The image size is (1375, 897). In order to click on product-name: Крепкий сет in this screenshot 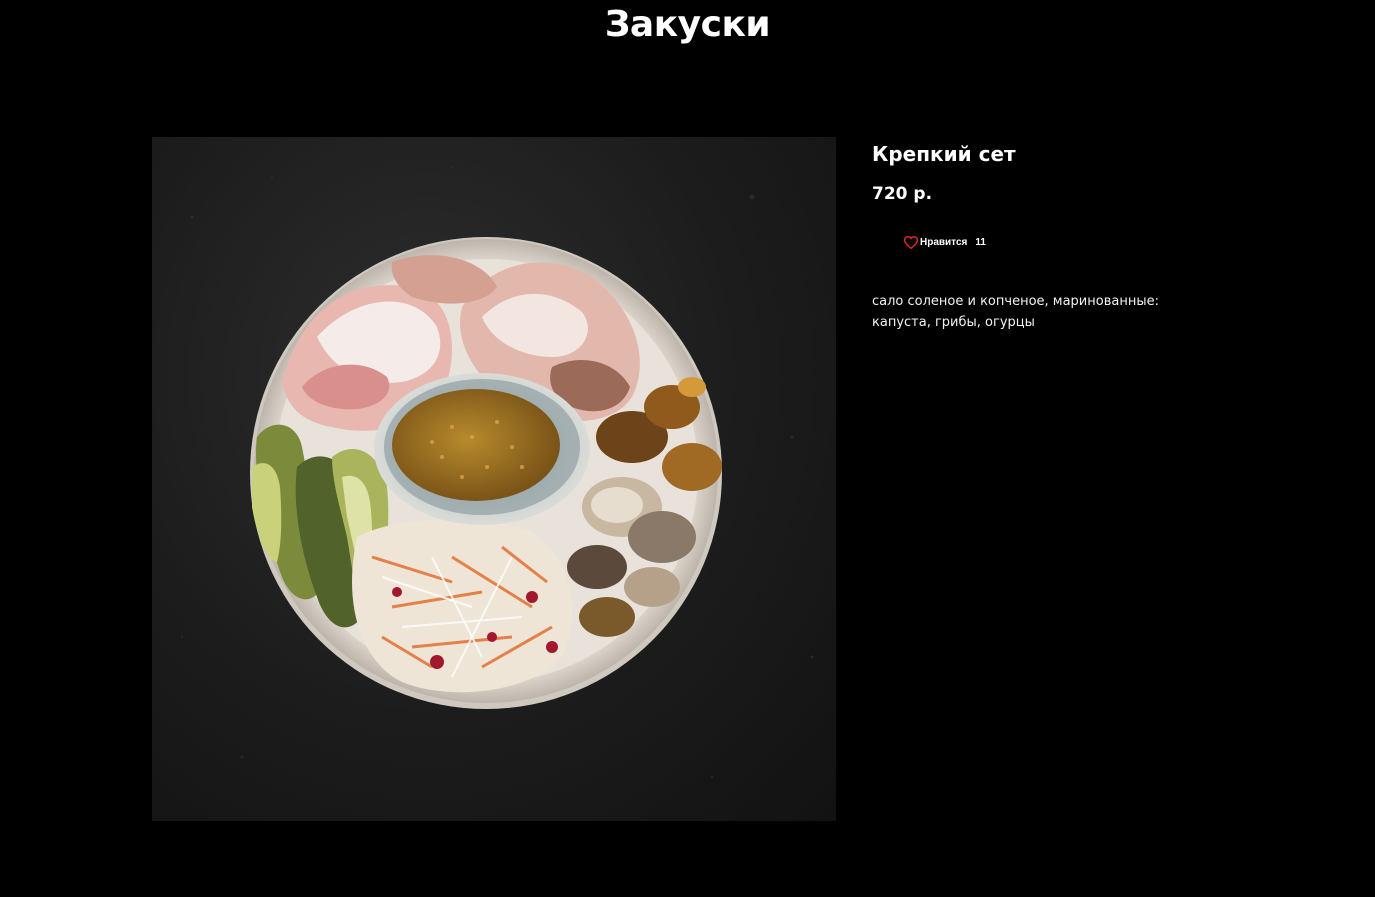, I will do `click(944, 154)`.